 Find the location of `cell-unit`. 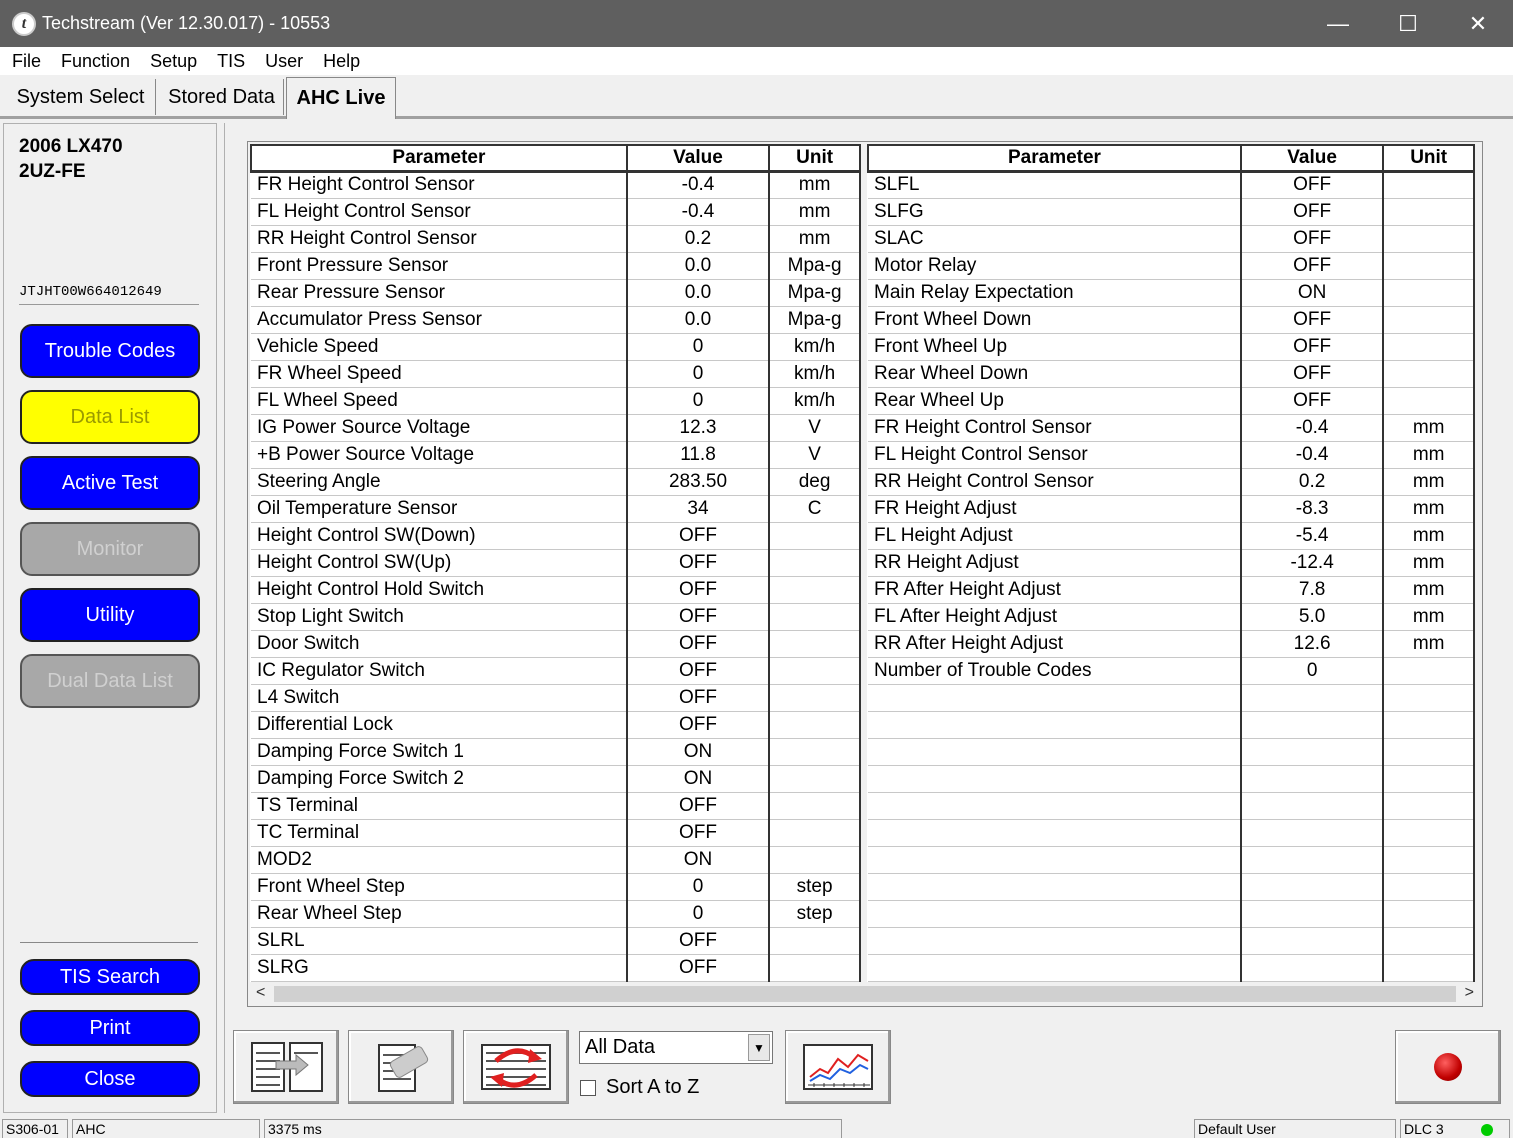

cell-unit is located at coordinates (815, 536).